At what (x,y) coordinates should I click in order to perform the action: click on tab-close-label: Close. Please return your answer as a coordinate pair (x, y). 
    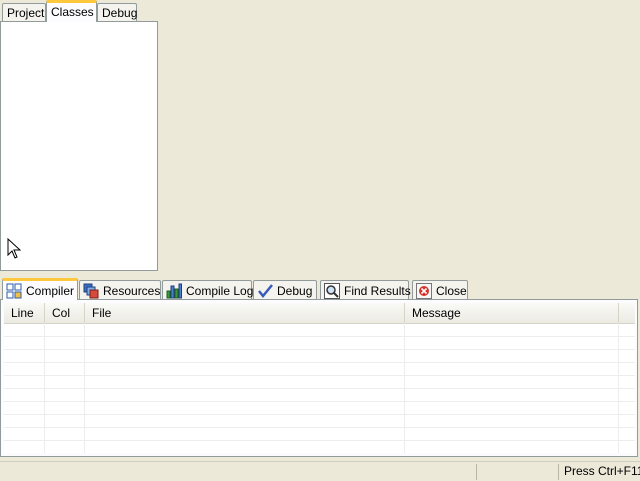
    Looking at the image, I should click on (451, 290).